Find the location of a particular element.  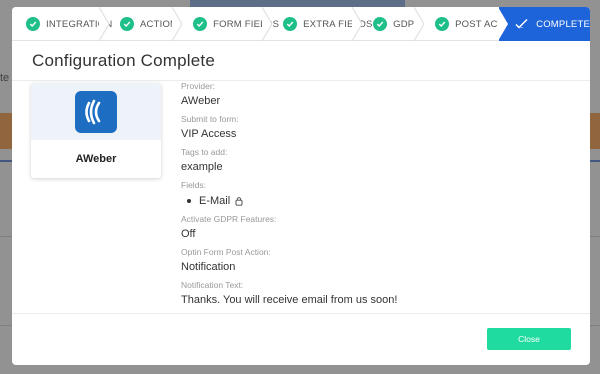

provider-card: AWeber is located at coordinates (96, 130).